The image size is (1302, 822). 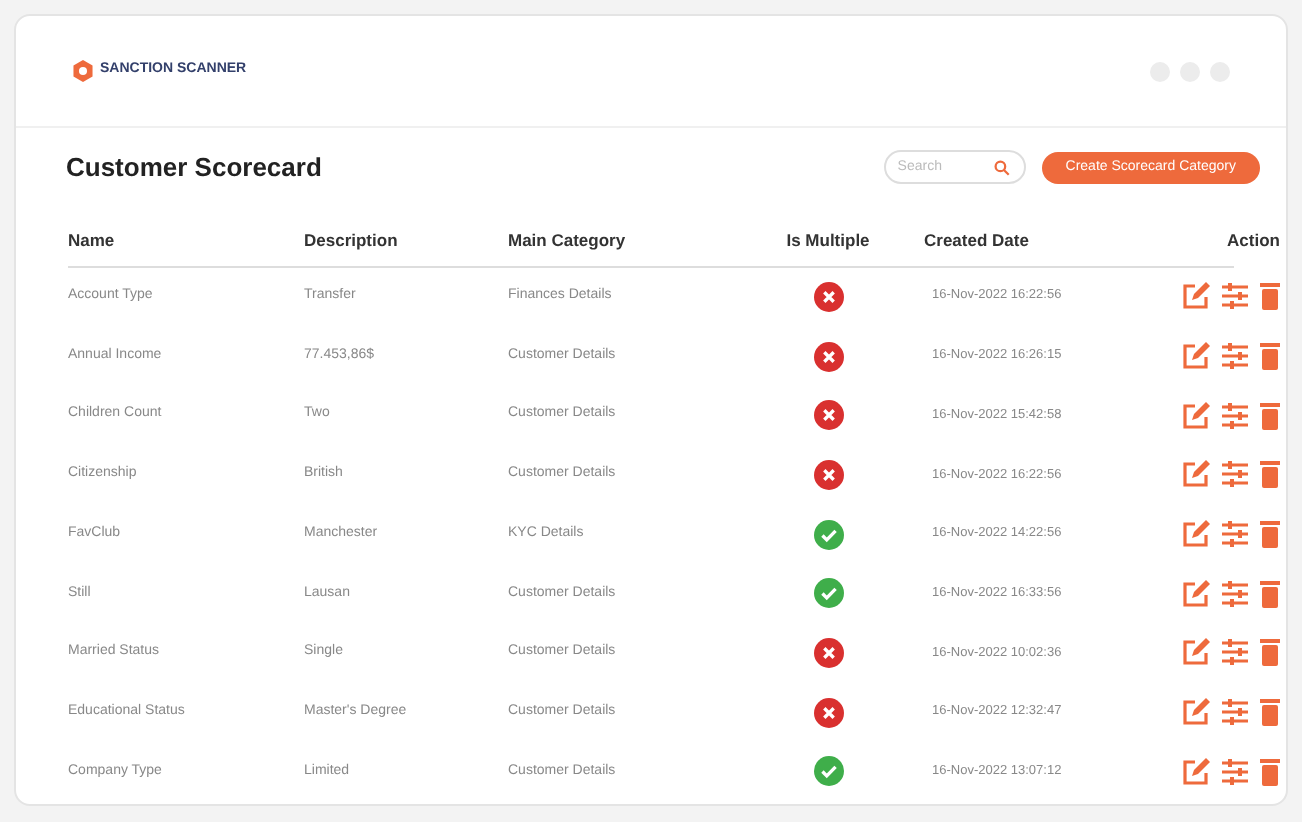 What do you see at coordinates (352, 240) in the screenshot?
I see `column-header: Description` at bounding box center [352, 240].